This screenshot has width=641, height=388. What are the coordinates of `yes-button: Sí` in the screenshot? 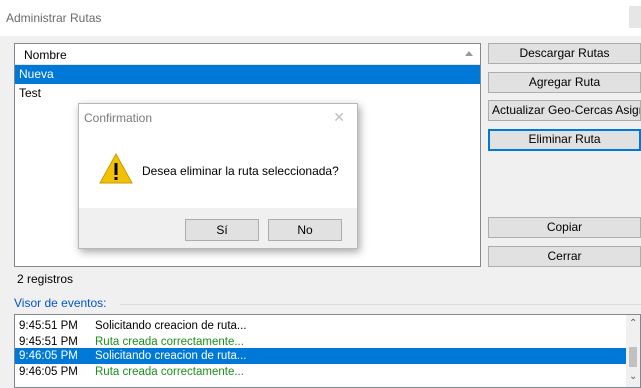 It's located at (222, 230).